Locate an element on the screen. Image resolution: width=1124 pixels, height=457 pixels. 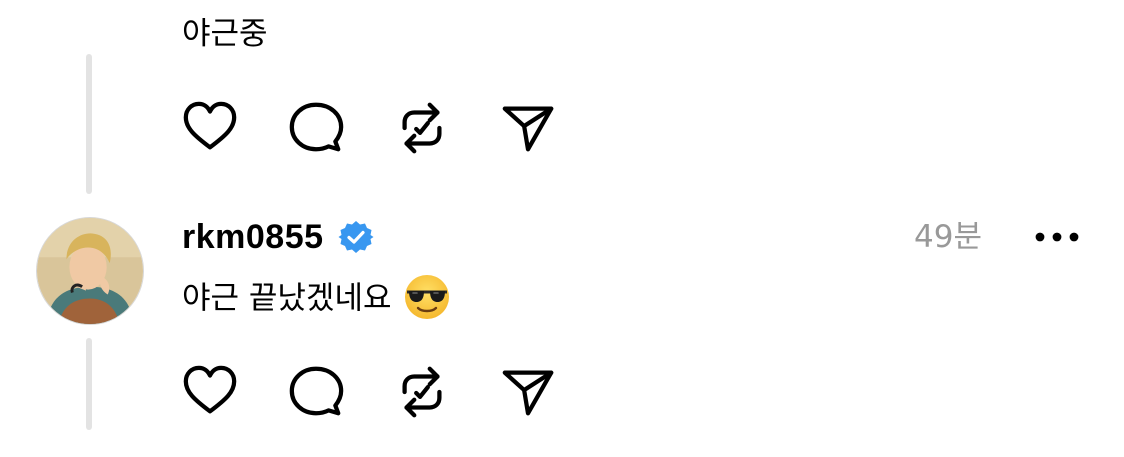
post-body-text: 야근중 is located at coordinates (225, 34).